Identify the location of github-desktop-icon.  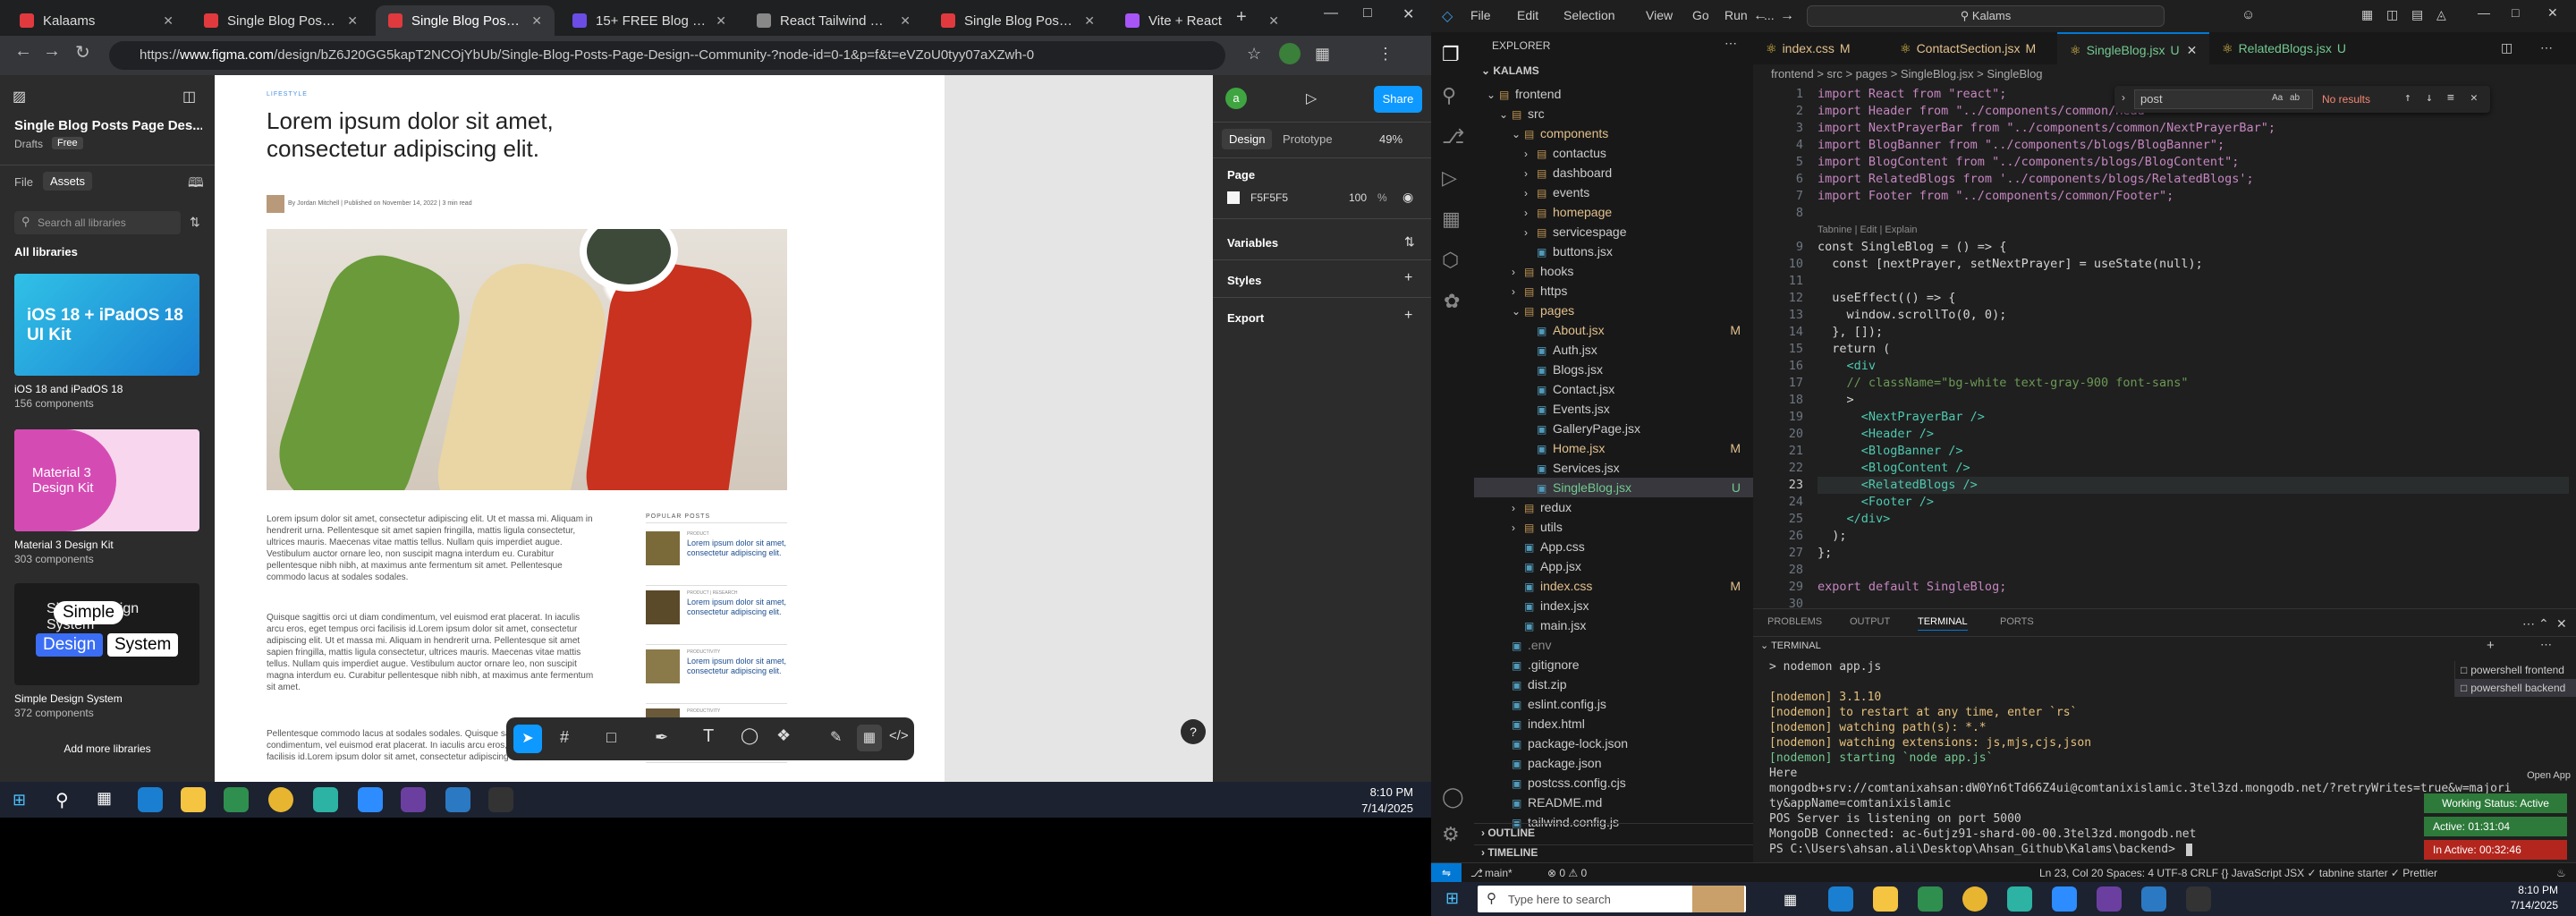
(413, 799).